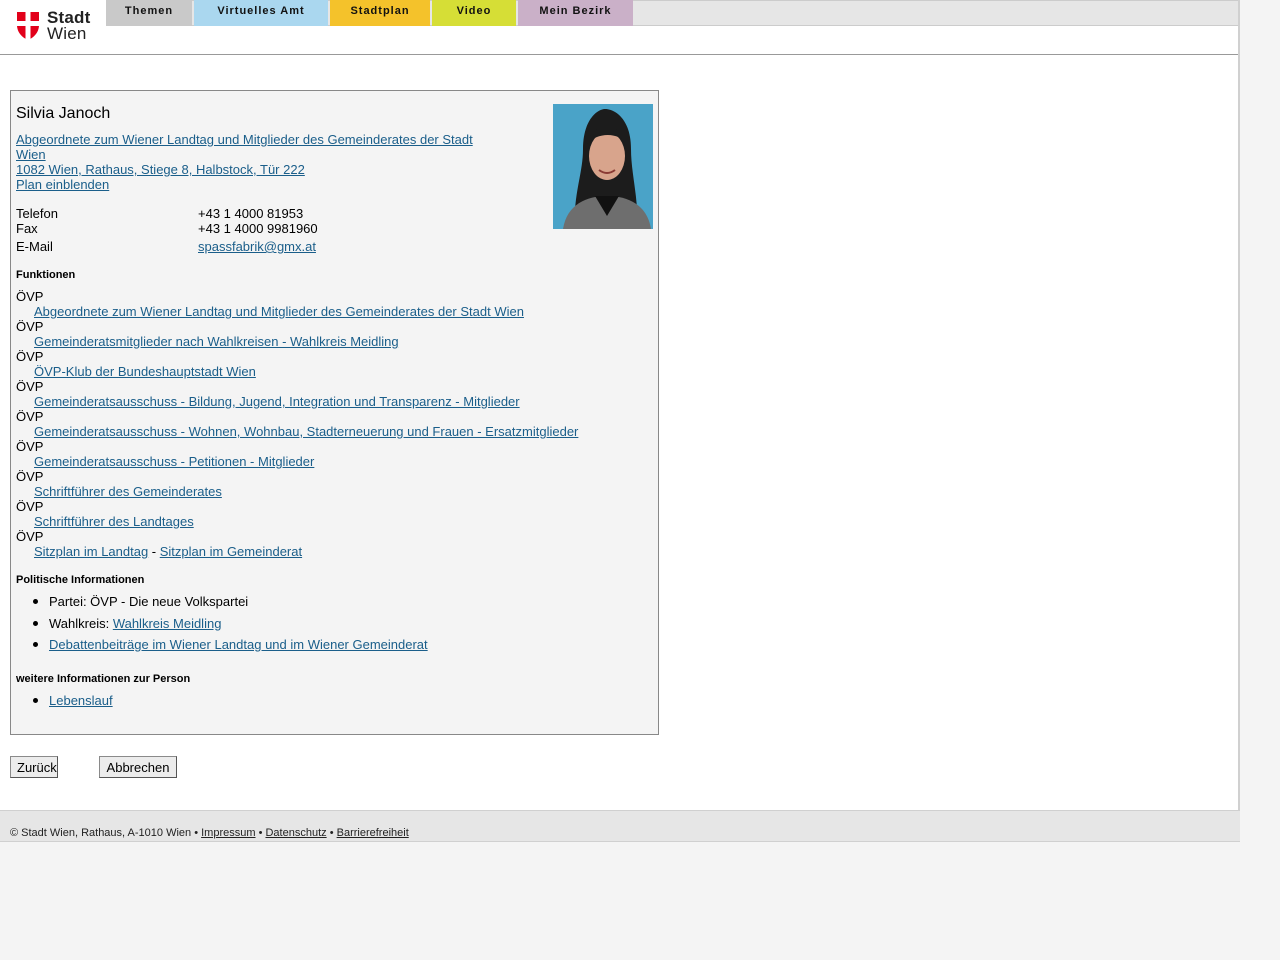 The image size is (1280, 960). I want to click on functions-heading: Funktionen, so click(46, 275).